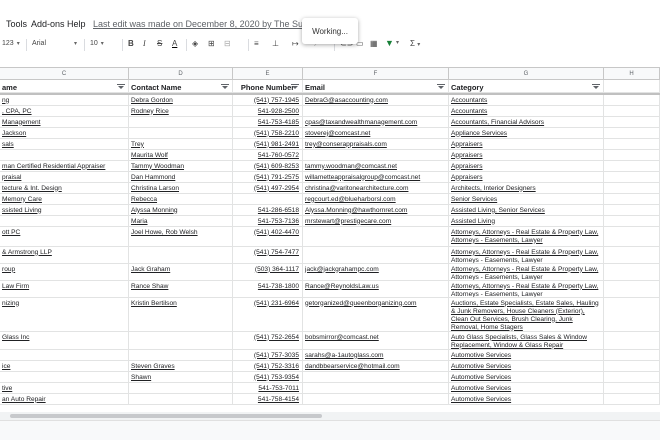 This screenshot has width=660, height=440. Describe the element at coordinates (64, 144) in the screenshot. I see `cell-name: sals` at that location.